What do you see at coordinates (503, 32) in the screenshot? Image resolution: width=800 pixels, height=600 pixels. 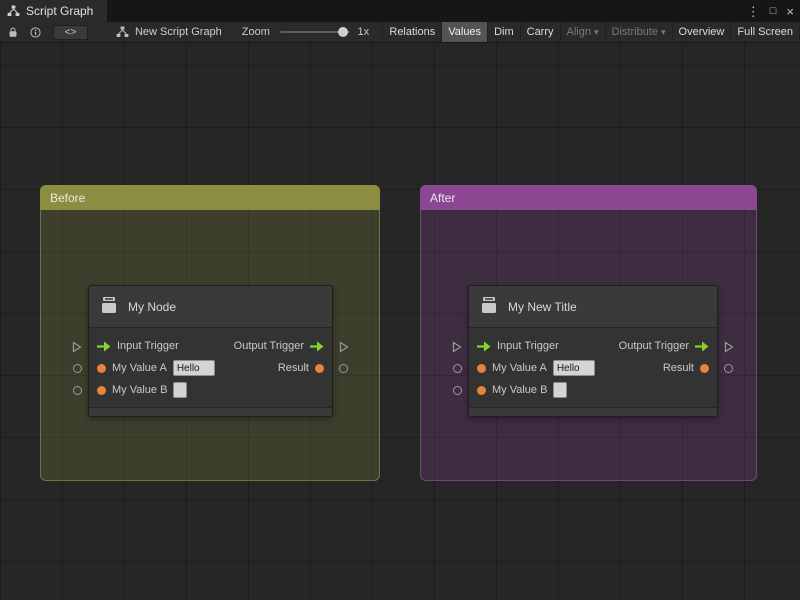 I see `dim-button: Dim` at bounding box center [503, 32].